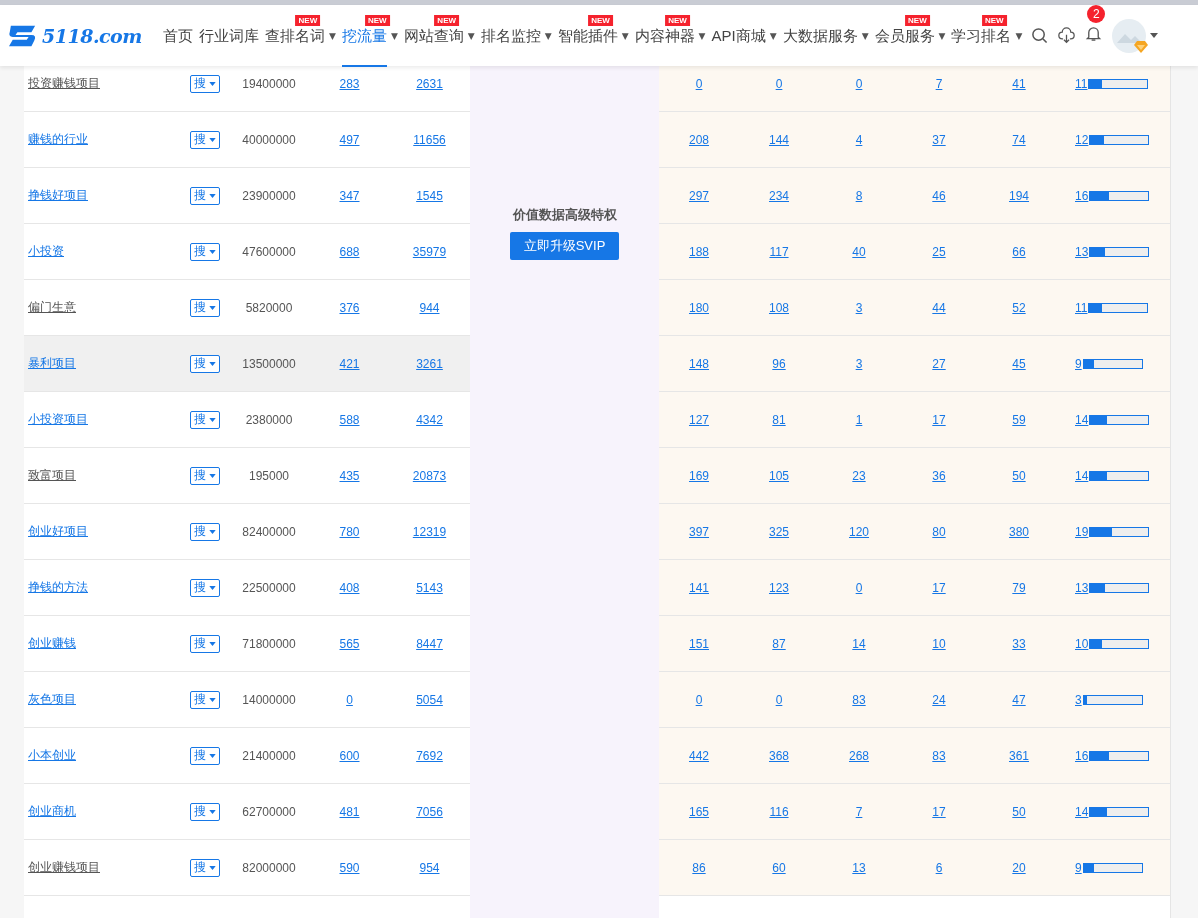 The width and height of the screenshot is (1198, 918). What do you see at coordinates (859, 867) in the screenshot?
I see `value-link: 13` at bounding box center [859, 867].